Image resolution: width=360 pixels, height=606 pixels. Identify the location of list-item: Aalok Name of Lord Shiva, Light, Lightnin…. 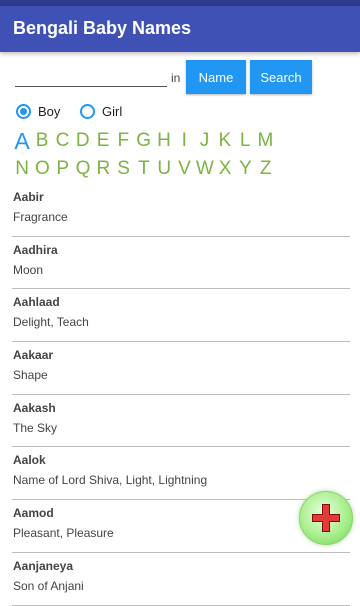
(181, 474).